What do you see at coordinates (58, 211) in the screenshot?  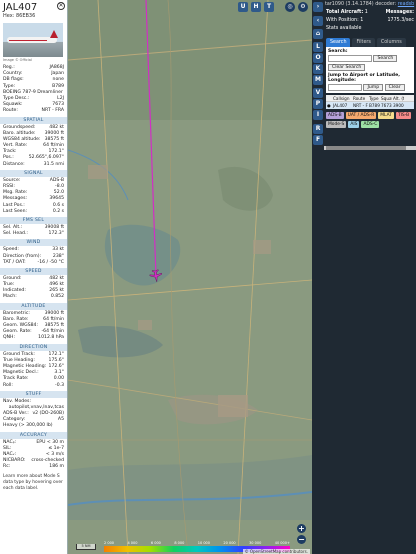 I see `info-row-value: 0.2 s` at bounding box center [58, 211].